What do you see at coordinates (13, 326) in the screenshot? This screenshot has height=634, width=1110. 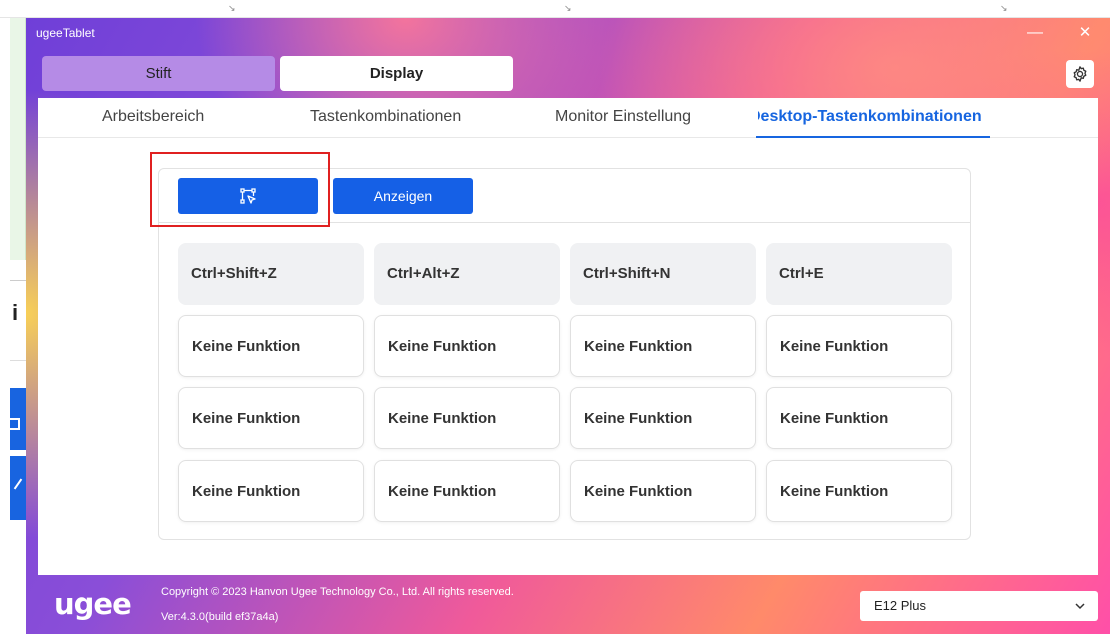 I see `background-window-edge: i` at bounding box center [13, 326].